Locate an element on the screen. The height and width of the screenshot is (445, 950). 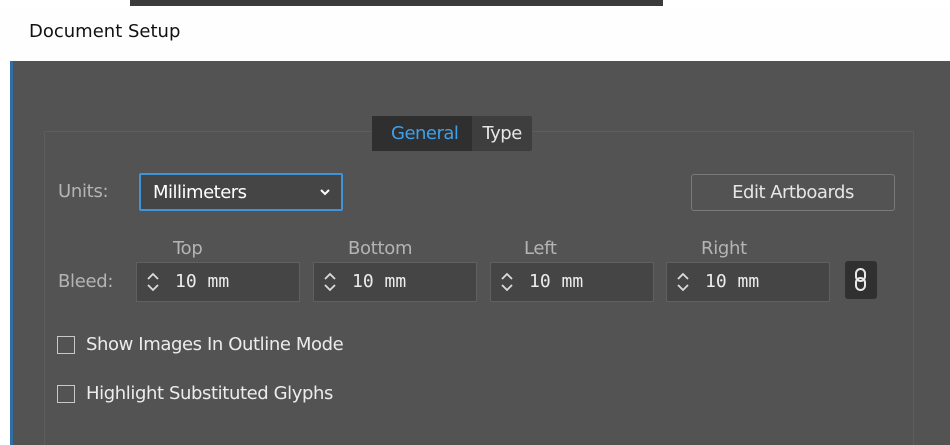
bleed-top-field: 10 mm is located at coordinates (218, 282).